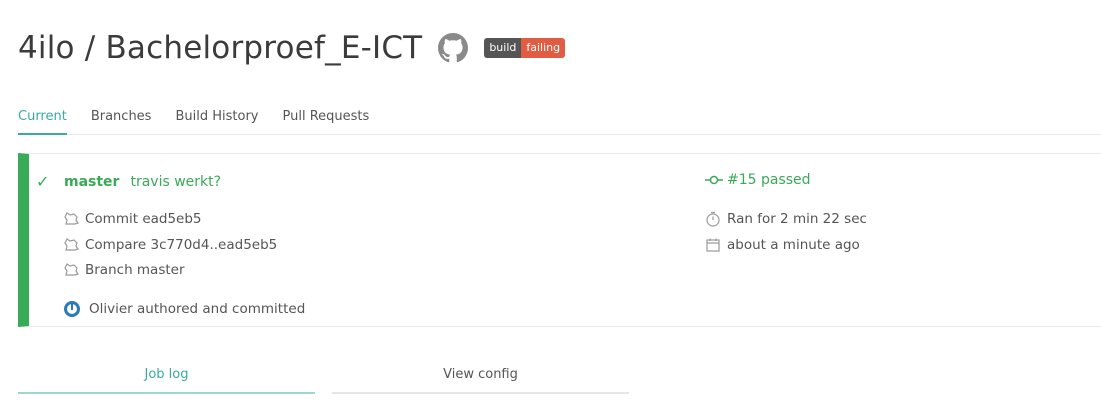  I want to click on view-config-tab: View config, so click(480, 376).